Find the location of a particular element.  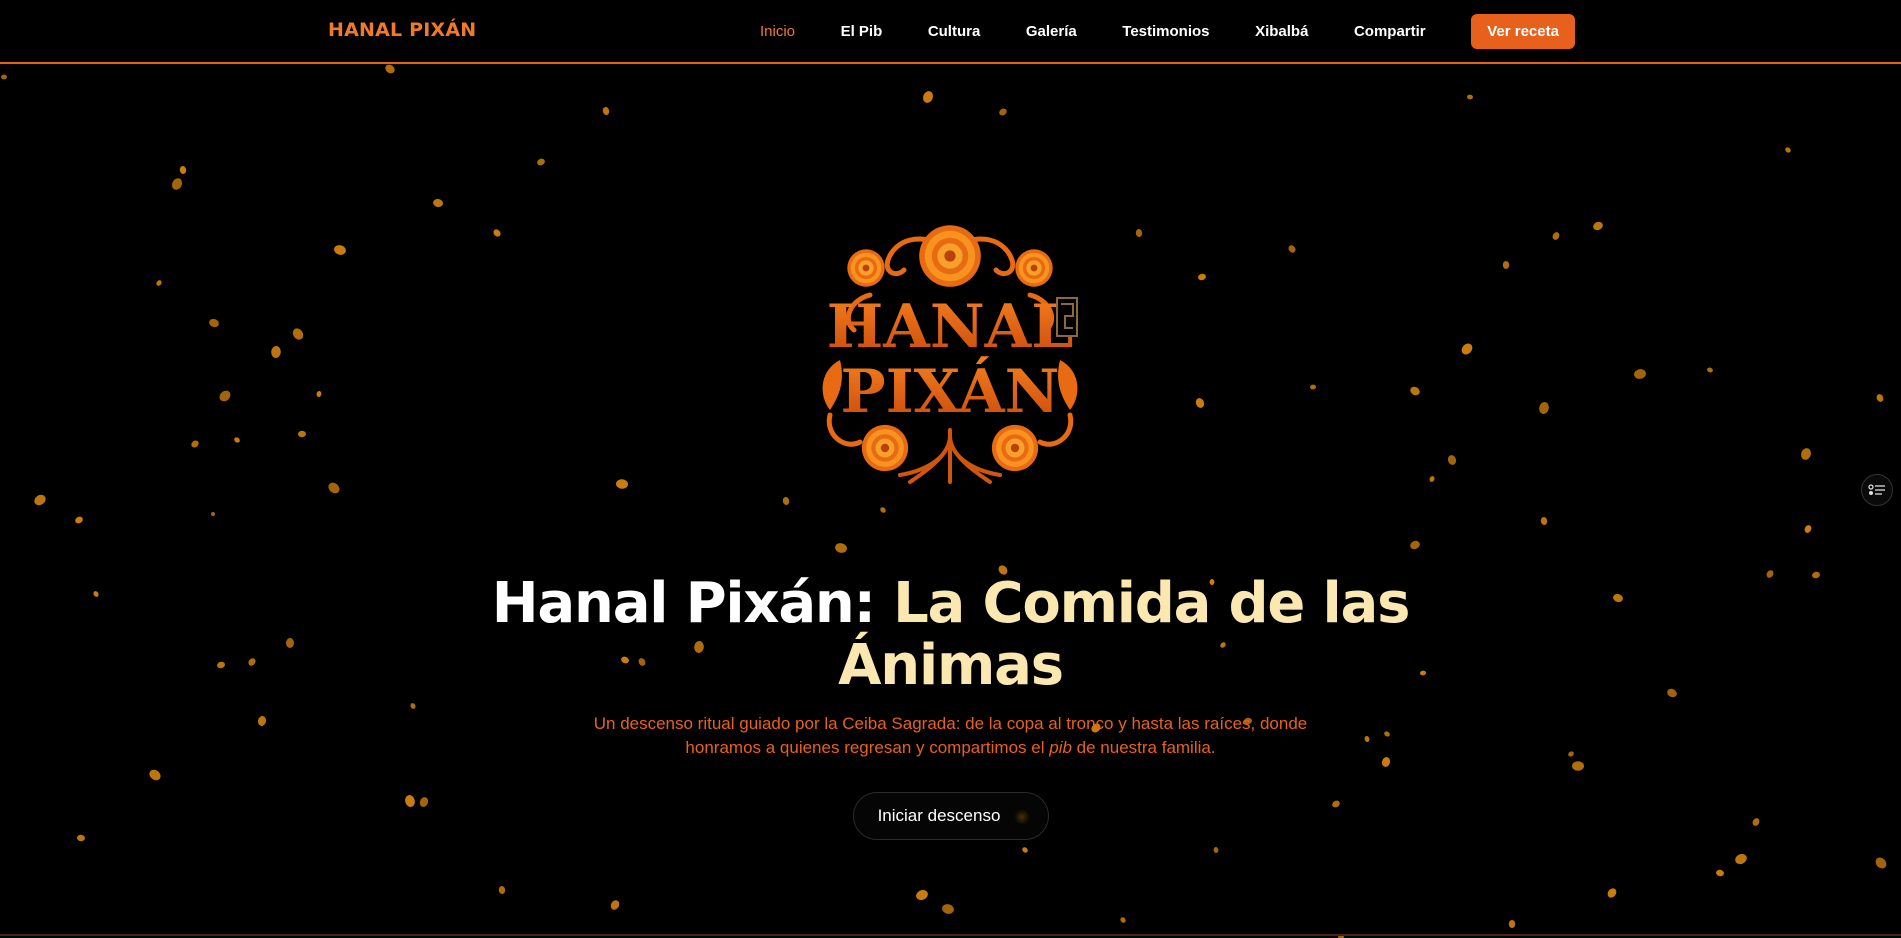

emblem-text-pixan: PIXÁN is located at coordinates (950, 391).